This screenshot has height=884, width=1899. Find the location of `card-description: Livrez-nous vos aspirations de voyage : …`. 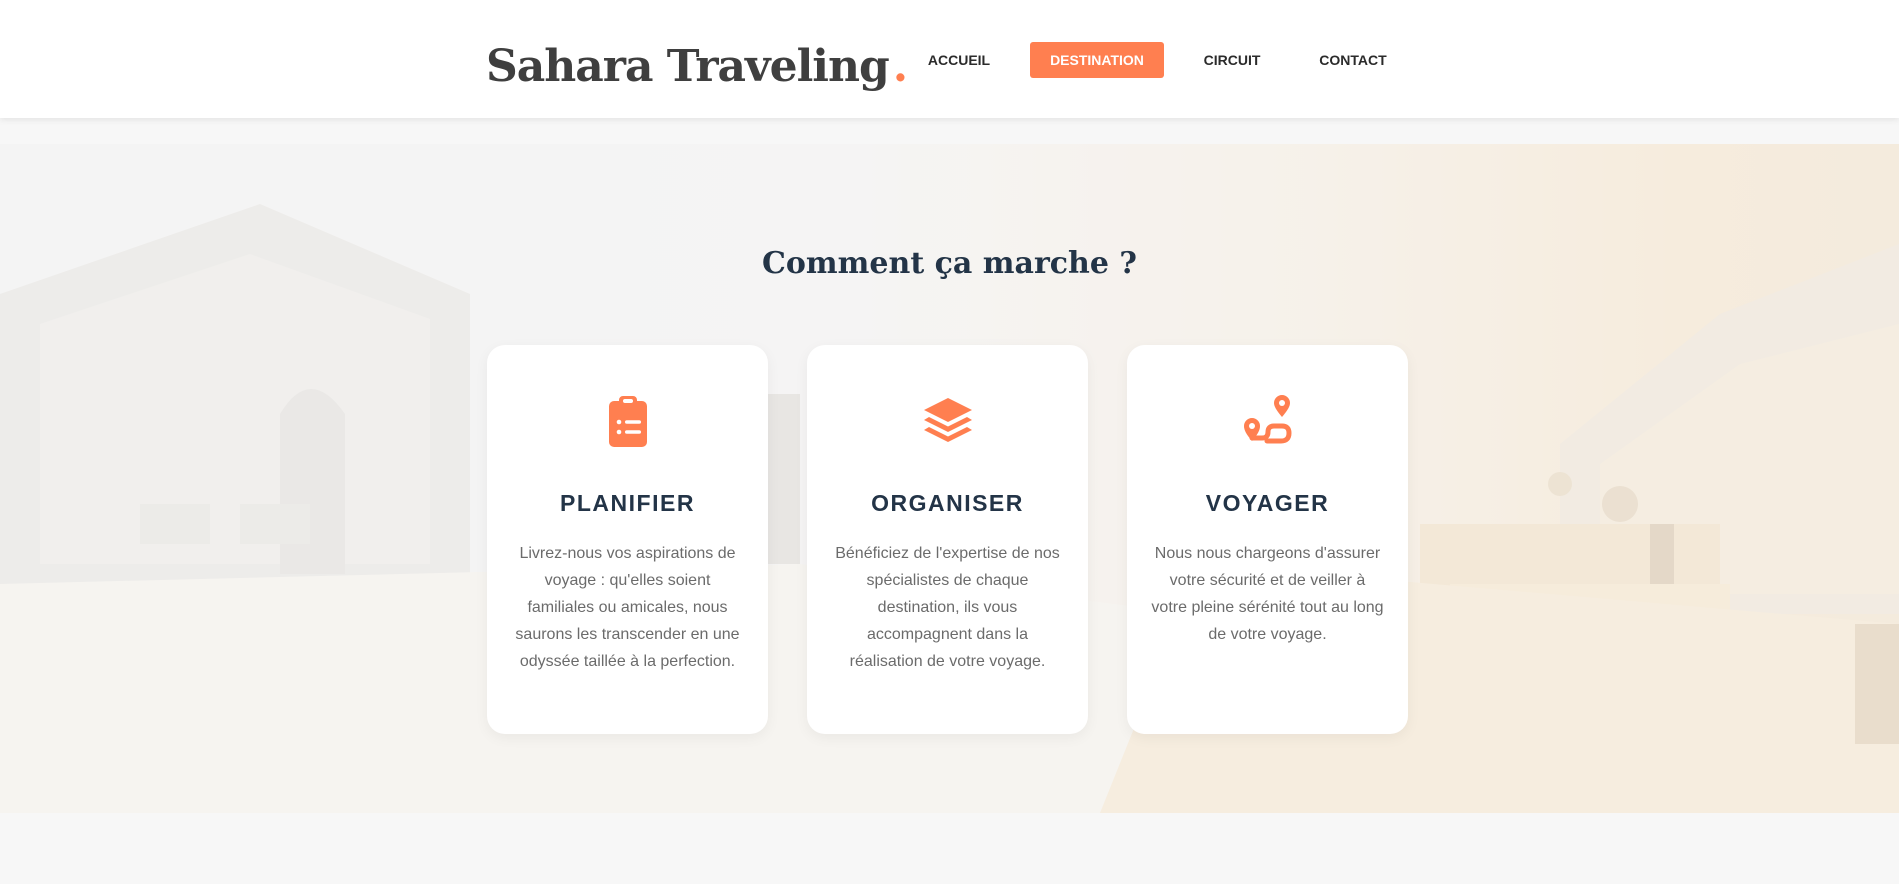

card-description: Livrez-nous vos aspirations de voyage : … is located at coordinates (627, 607).